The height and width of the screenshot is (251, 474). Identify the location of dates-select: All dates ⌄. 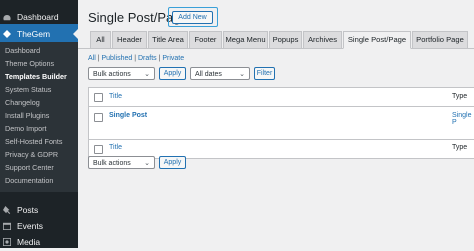
(220, 73).